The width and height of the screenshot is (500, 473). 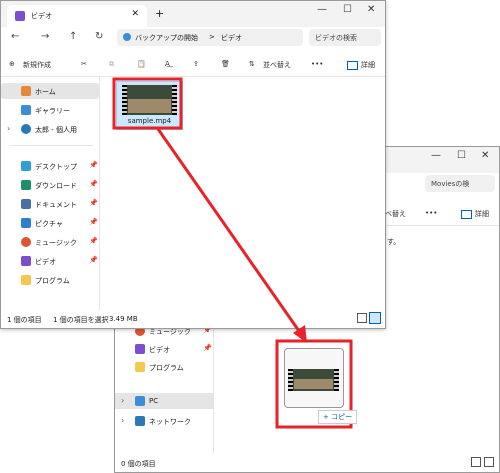 I want to click on drag-ghost, so click(x=314, y=378).